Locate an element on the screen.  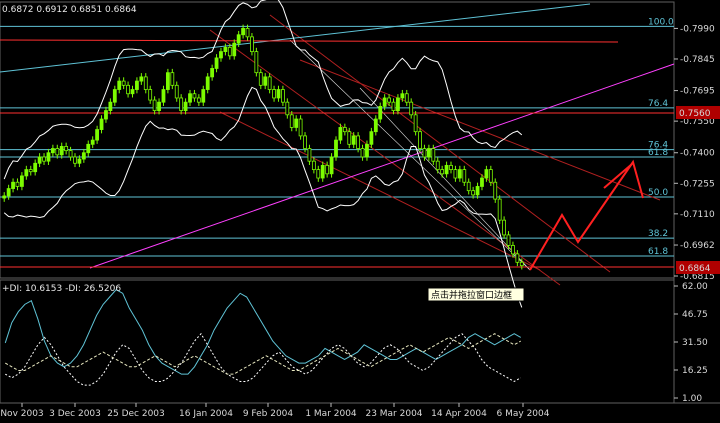
time-axis-label: Nov 2003 is located at coordinates (21, 414).